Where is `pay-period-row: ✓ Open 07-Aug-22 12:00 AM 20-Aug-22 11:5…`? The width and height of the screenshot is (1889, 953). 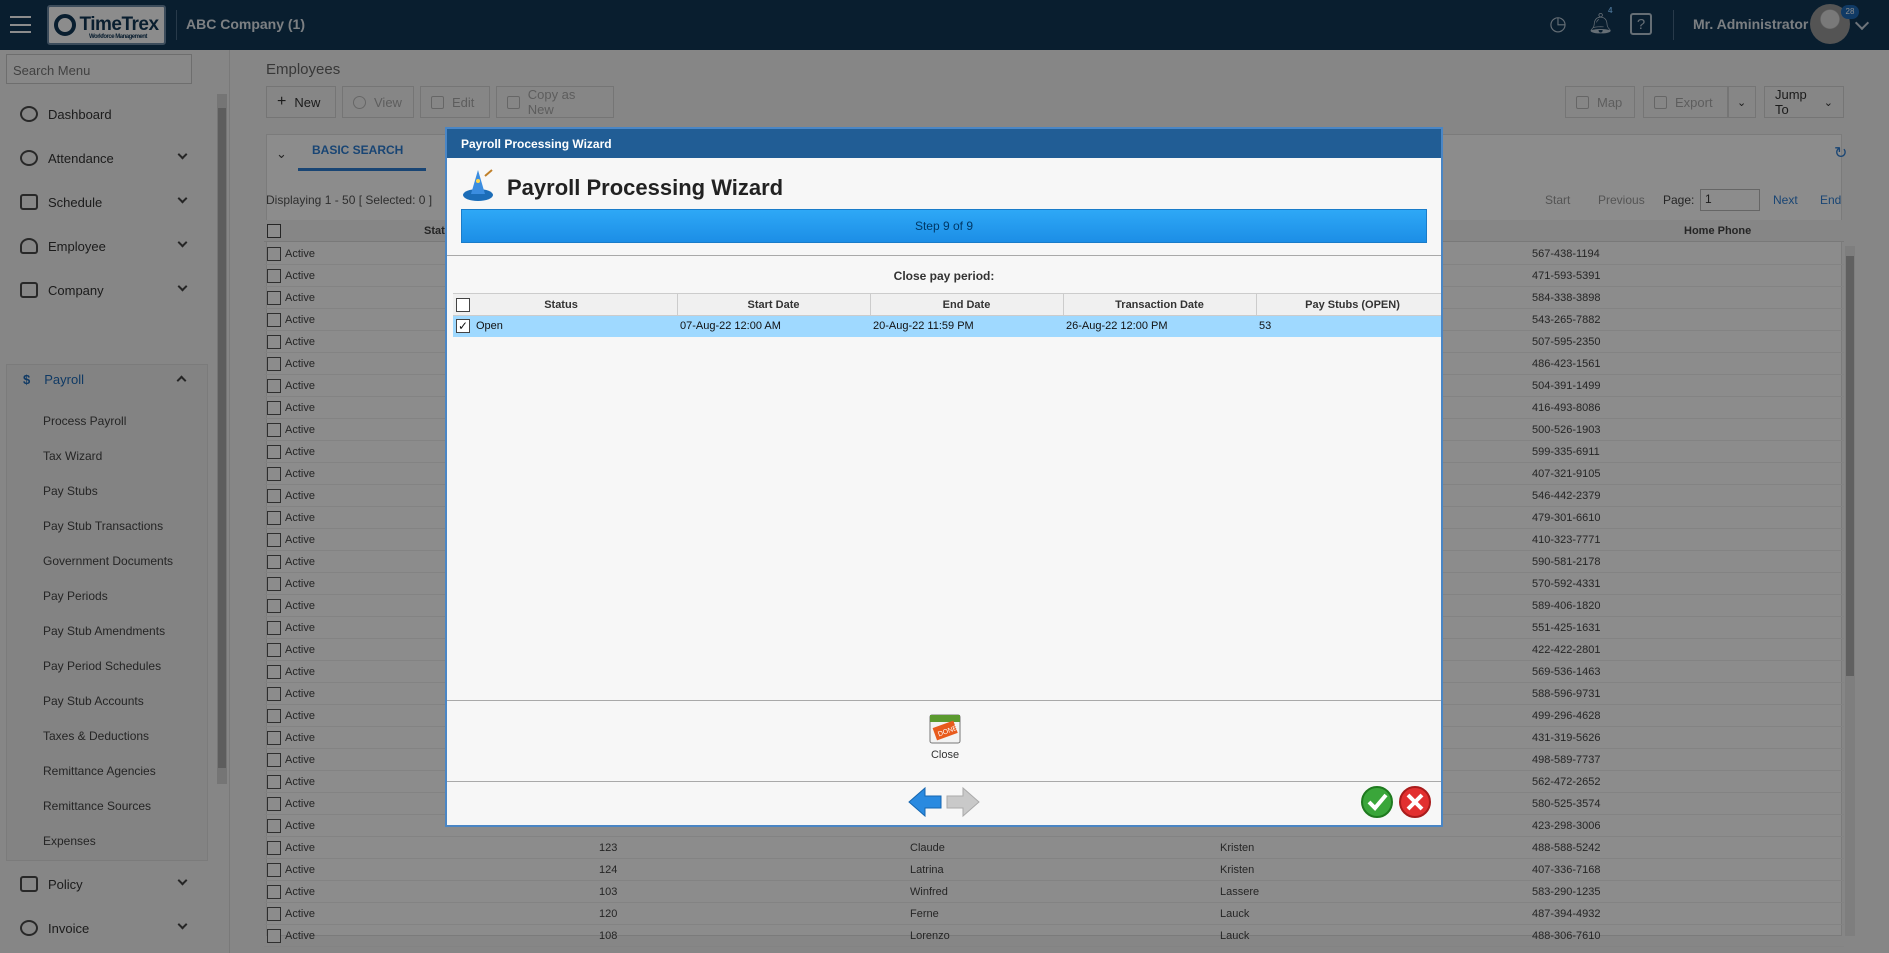
pay-period-row: ✓ Open 07-Aug-22 12:00 AM 20-Aug-22 11:5… is located at coordinates (947, 326).